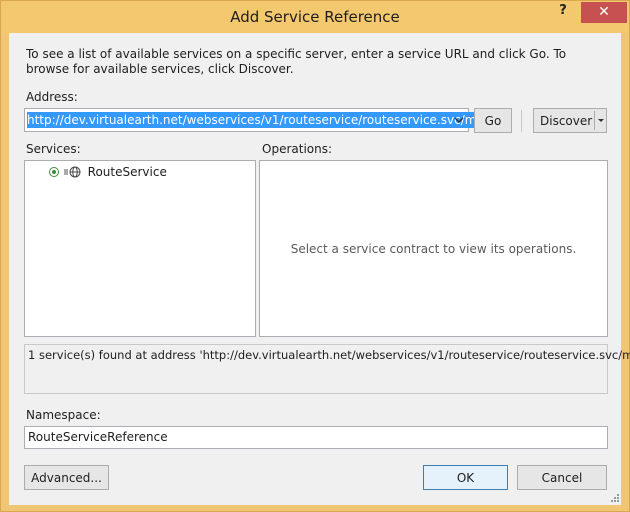  What do you see at coordinates (465, 477) in the screenshot?
I see `ok-button: OK` at bounding box center [465, 477].